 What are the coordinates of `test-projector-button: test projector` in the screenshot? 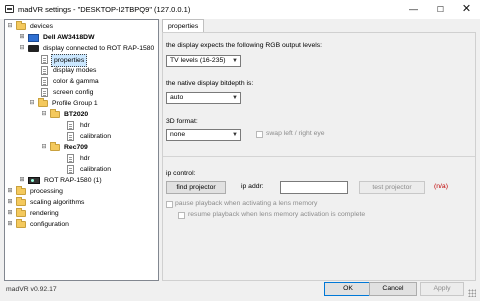 It's located at (392, 187).